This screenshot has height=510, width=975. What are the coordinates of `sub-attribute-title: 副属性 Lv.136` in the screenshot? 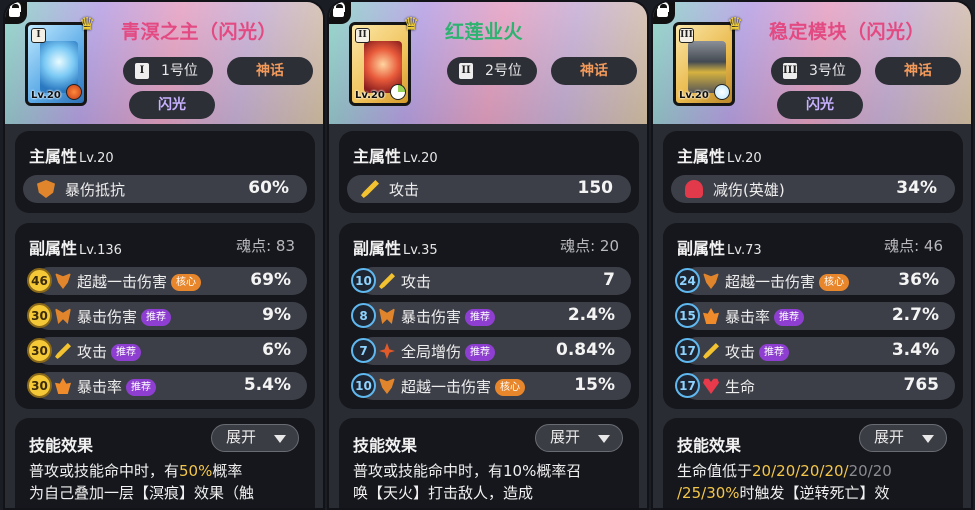 It's located at (75, 248).